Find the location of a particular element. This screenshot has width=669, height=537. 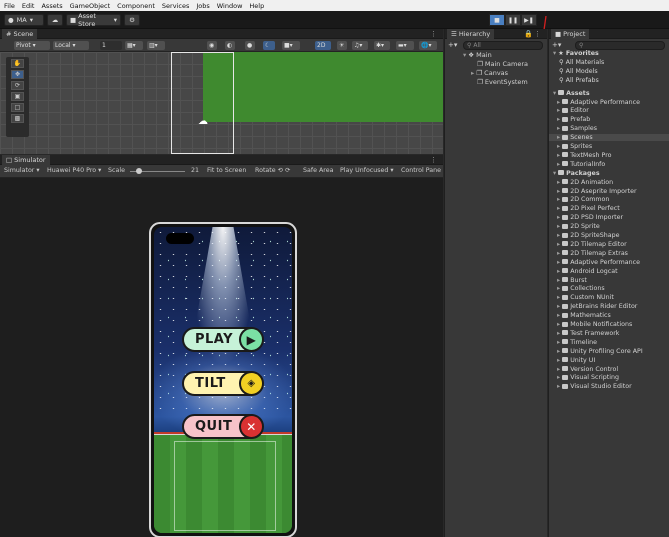

project-search-input: ⚲ is located at coordinates (620, 45).